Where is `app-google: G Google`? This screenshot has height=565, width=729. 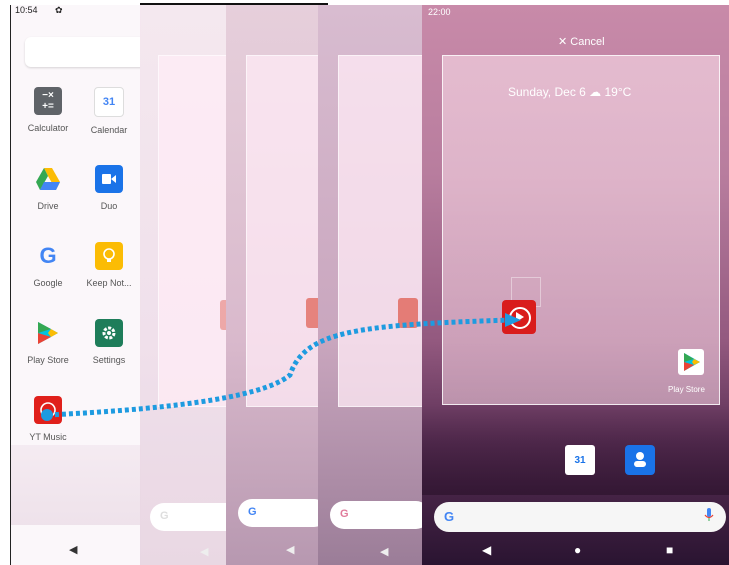
app-google: G Google is located at coordinates (48, 265).